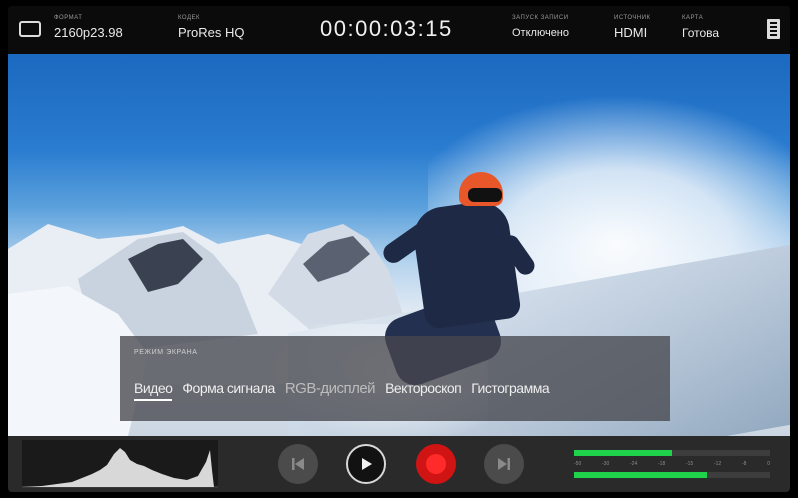 The height and width of the screenshot is (498, 798). What do you see at coordinates (510, 390) in the screenshot?
I see `tab-histogram: Гистограмма` at bounding box center [510, 390].